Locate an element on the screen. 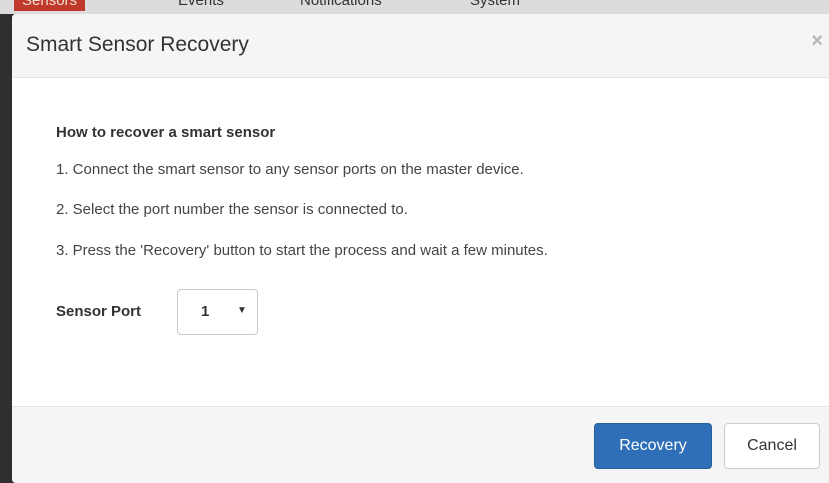  sensor-port-value: 1 is located at coordinates (205, 311).